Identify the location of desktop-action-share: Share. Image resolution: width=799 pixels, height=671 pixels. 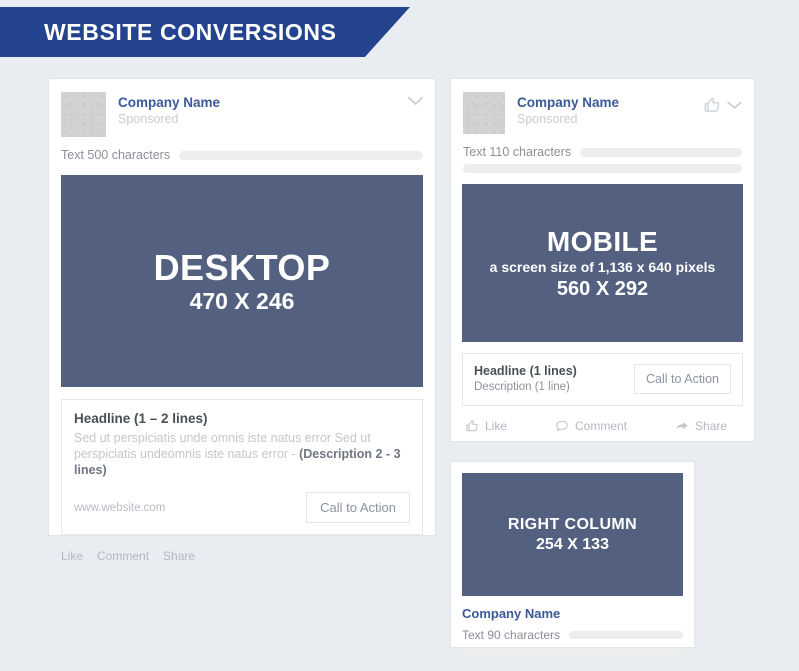
(179, 556).